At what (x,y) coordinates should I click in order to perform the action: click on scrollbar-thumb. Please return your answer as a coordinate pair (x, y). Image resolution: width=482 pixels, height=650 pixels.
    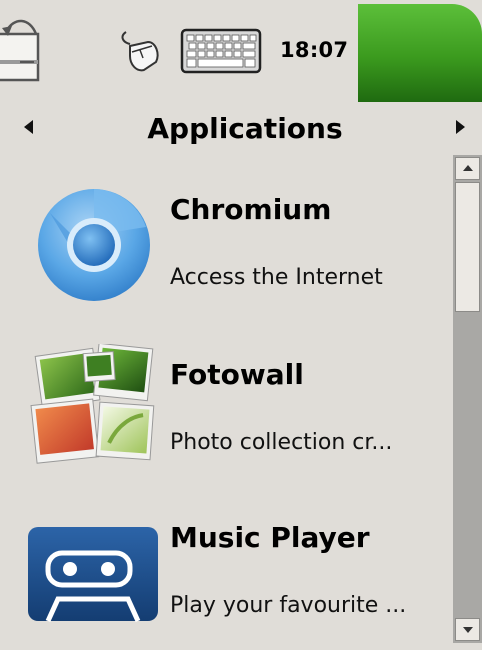
    Looking at the image, I should click on (467, 247).